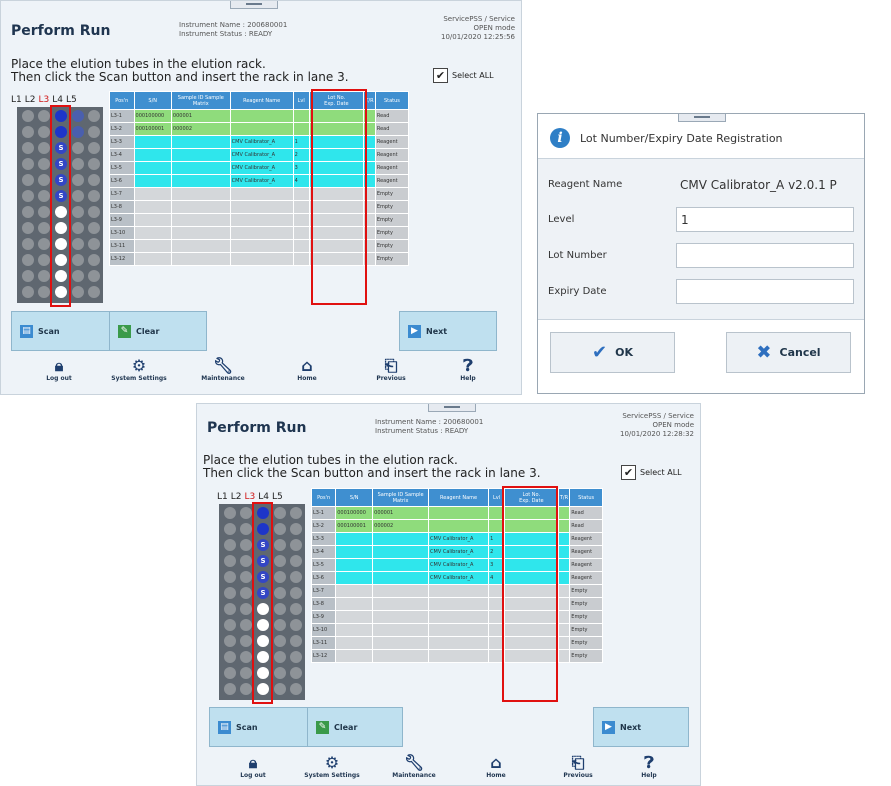 The height and width of the screenshot is (786, 891). What do you see at coordinates (456, 513) in the screenshot?
I see `table-row: L3-1 000100000 000001 Read` at bounding box center [456, 513].